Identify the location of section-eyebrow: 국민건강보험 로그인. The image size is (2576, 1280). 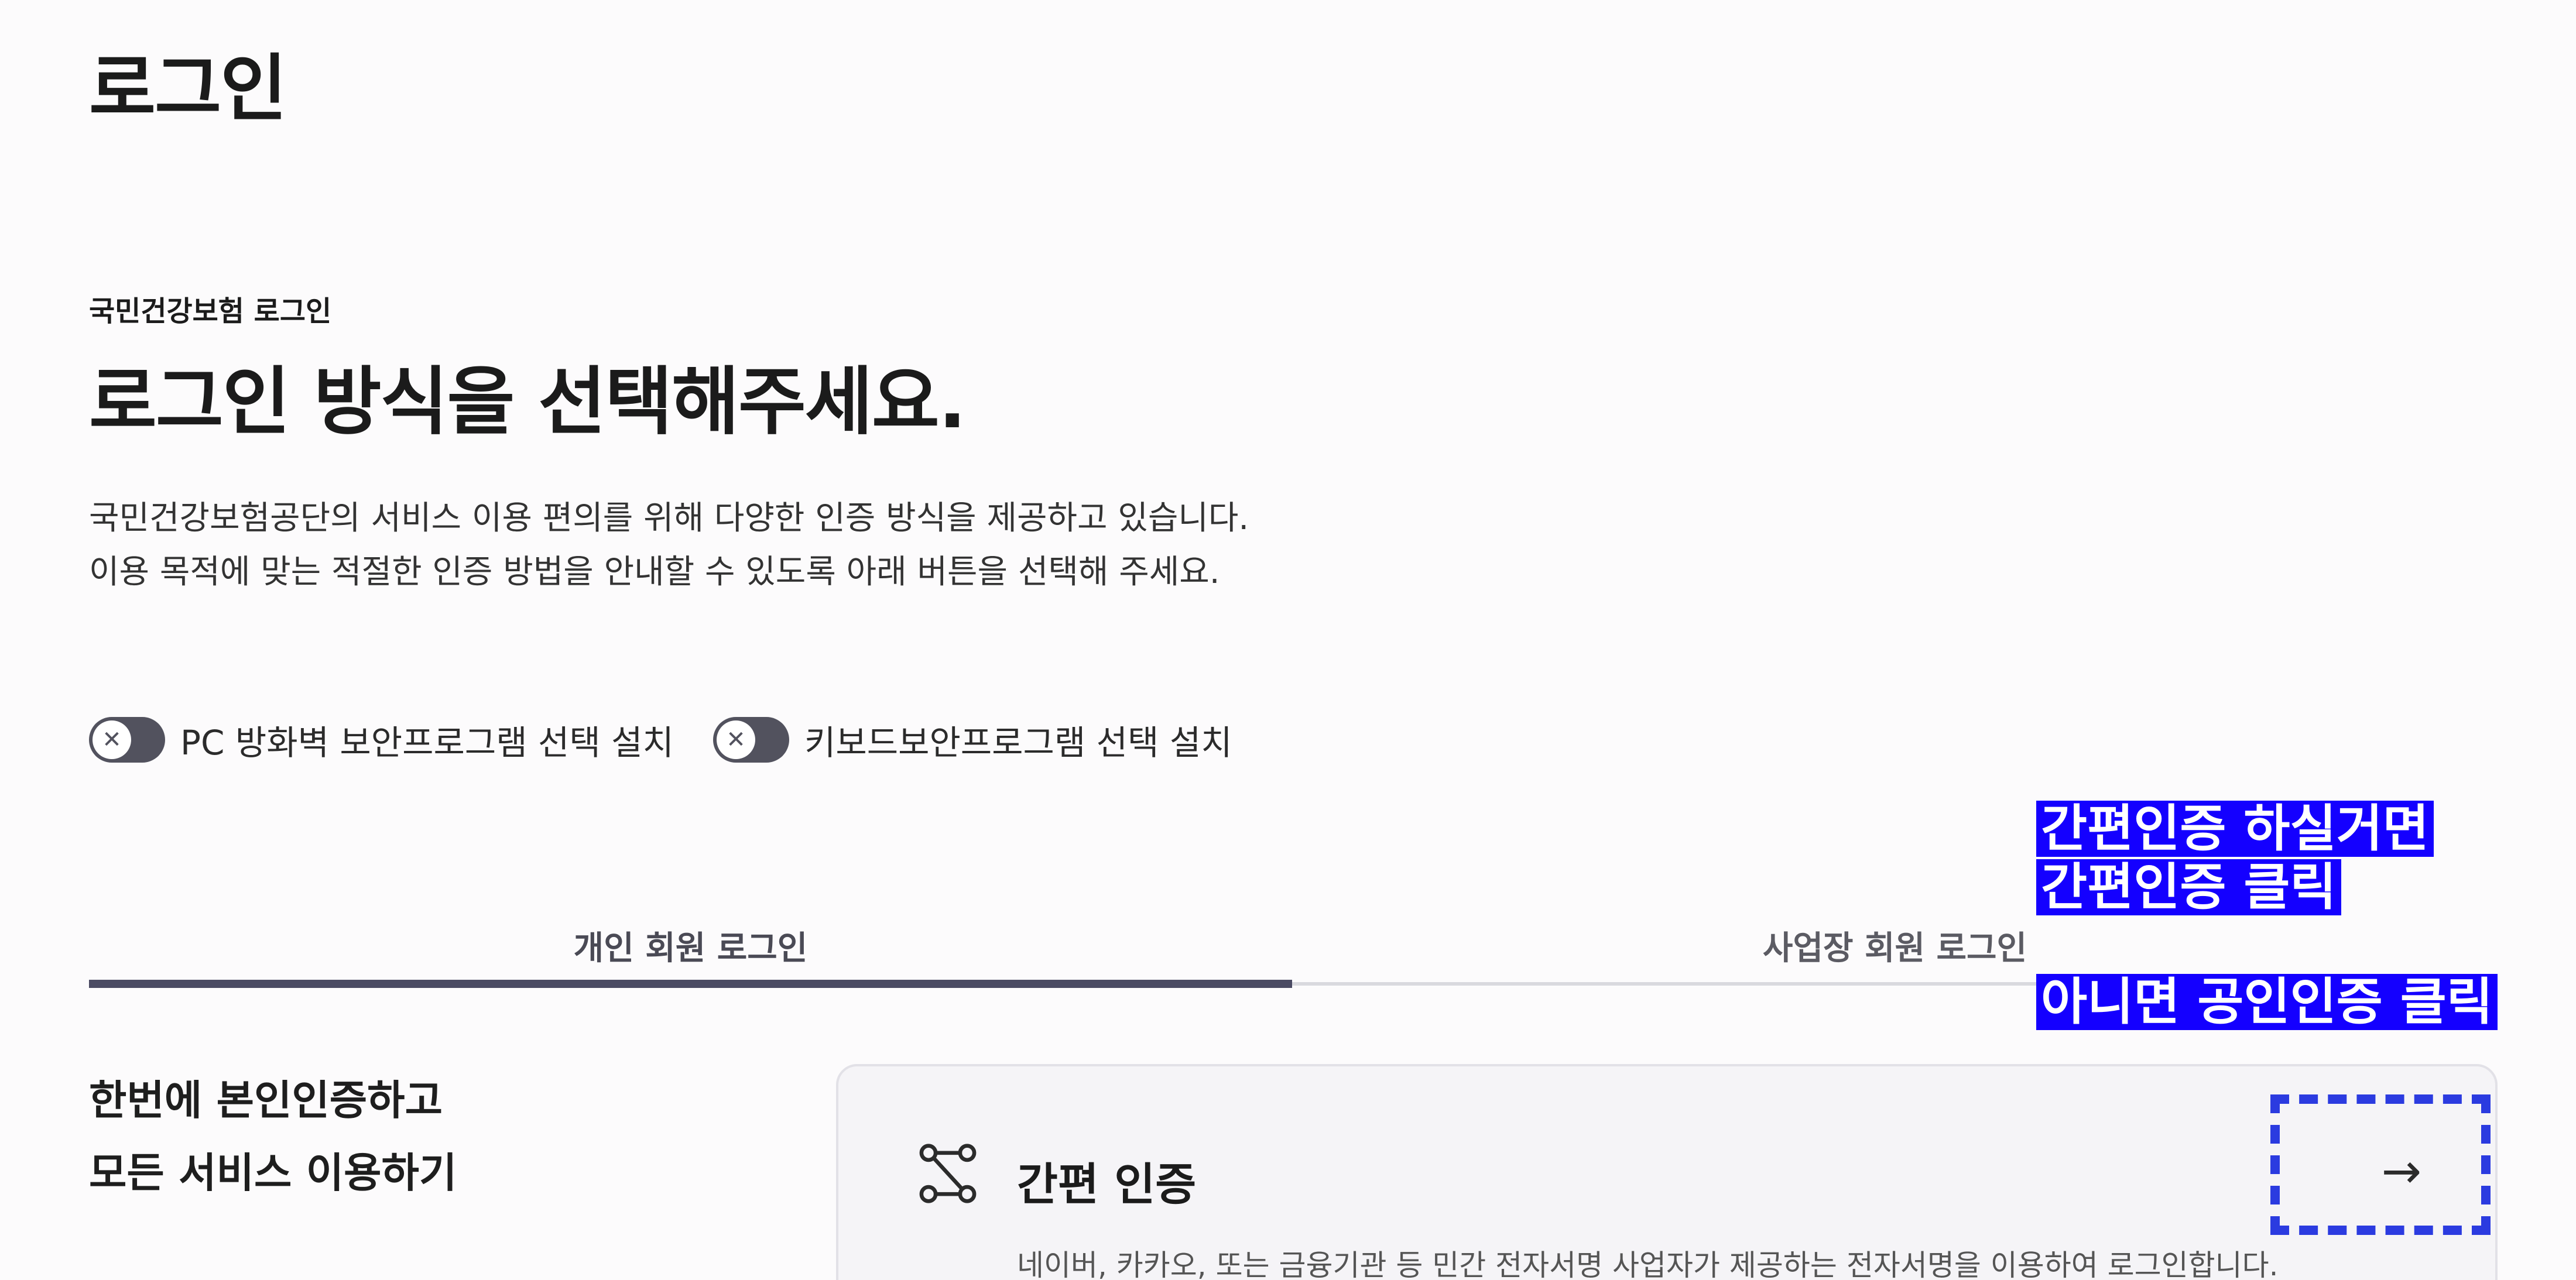
(210, 312).